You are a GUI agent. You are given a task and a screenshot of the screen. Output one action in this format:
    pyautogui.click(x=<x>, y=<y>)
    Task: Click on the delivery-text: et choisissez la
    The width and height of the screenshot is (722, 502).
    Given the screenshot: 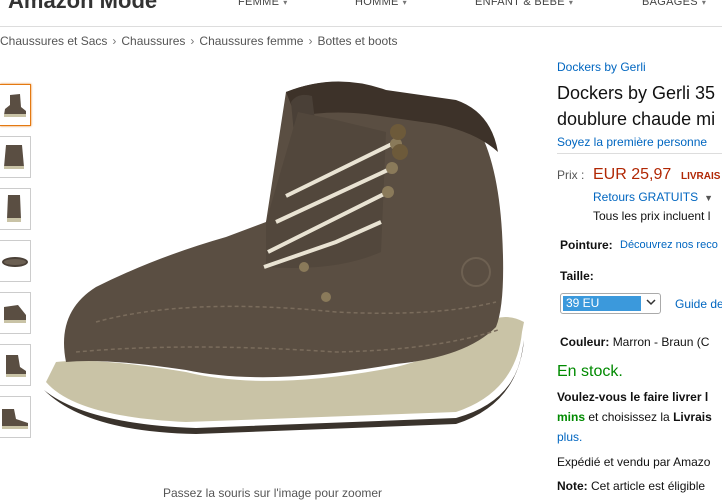 What is the action you would take?
    pyautogui.click(x=629, y=417)
    